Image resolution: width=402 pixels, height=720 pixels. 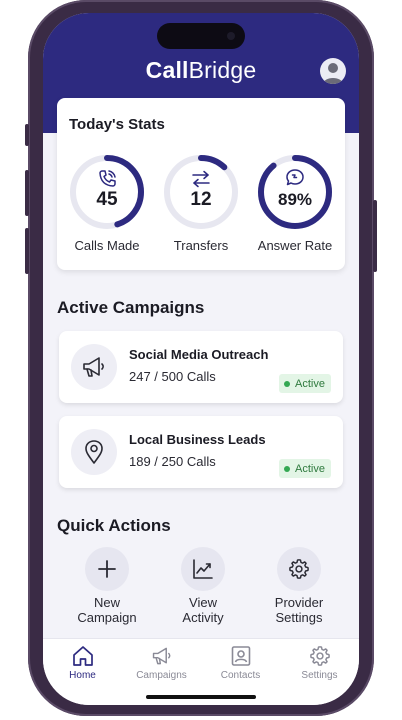 I want to click on tab-settings: Settings, so click(x=319, y=663).